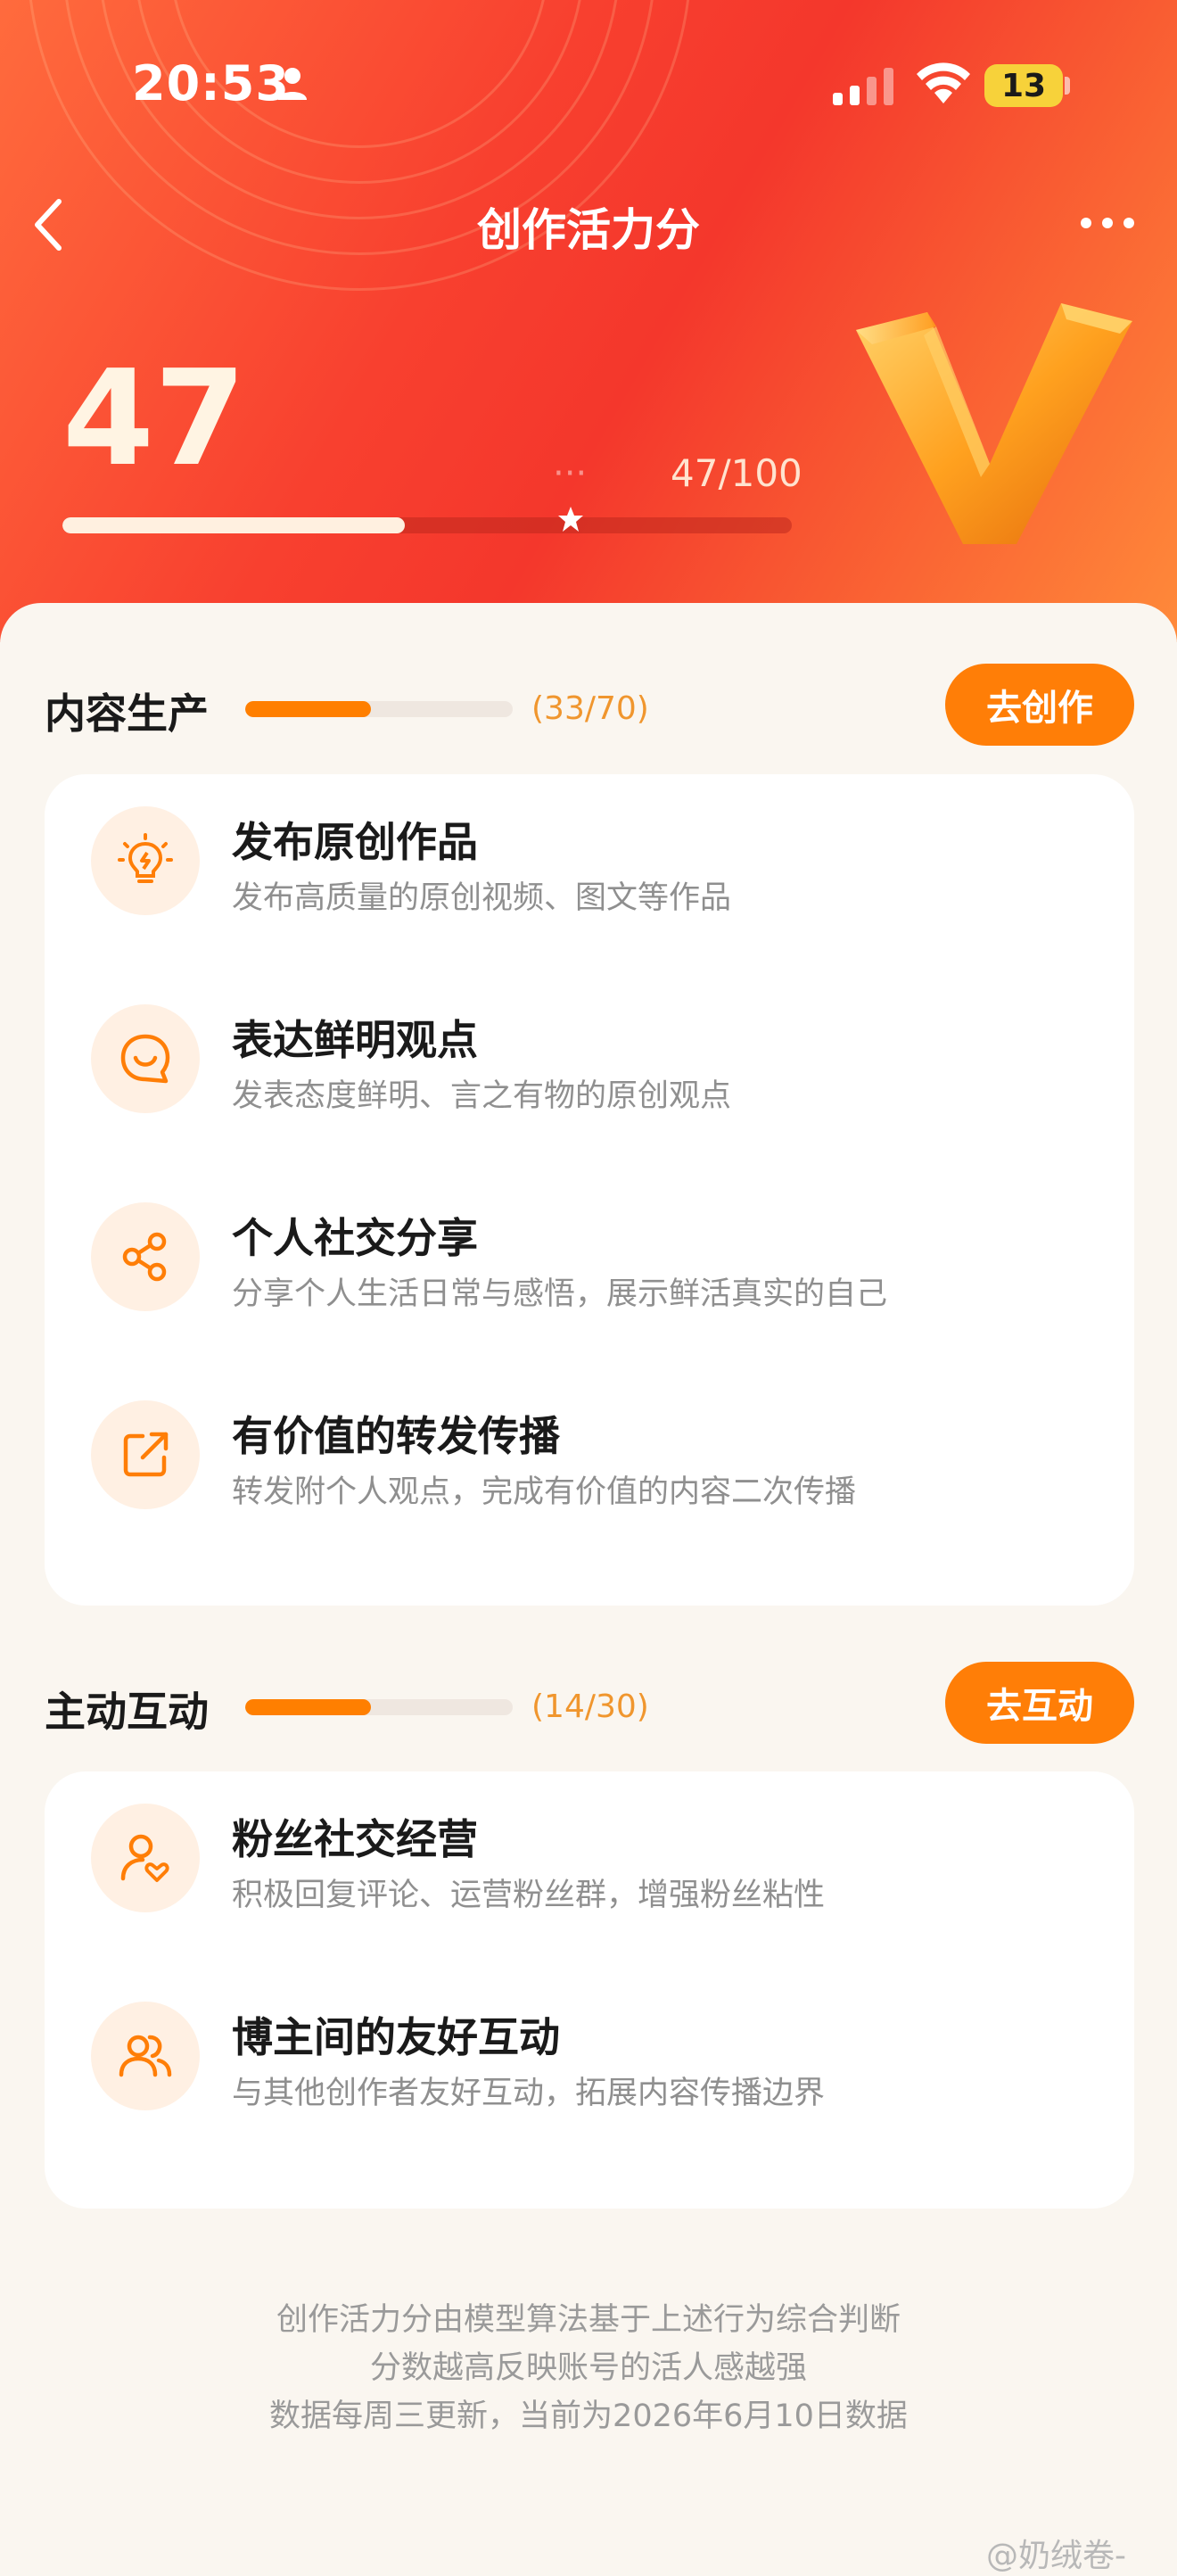 The width and height of the screenshot is (1177, 2576). I want to click on list-item: 表达鲜明观点 发表态度鲜明、言之有物的原创观点, so click(589, 1052).